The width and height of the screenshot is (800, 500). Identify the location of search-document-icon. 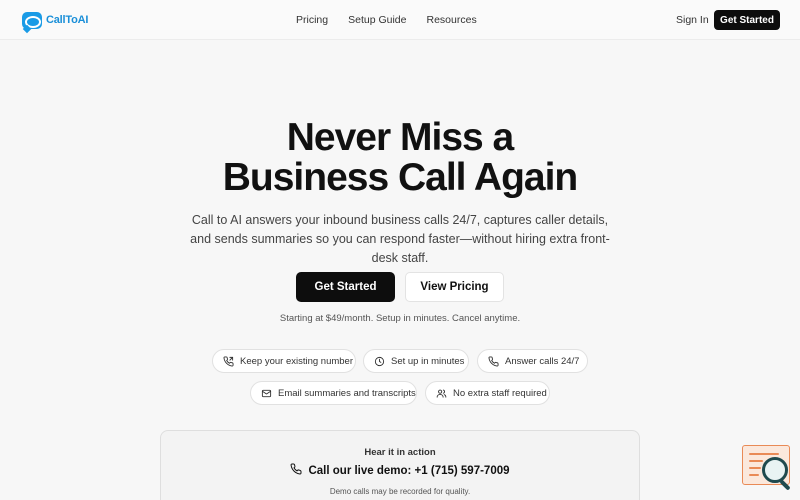
(767, 468).